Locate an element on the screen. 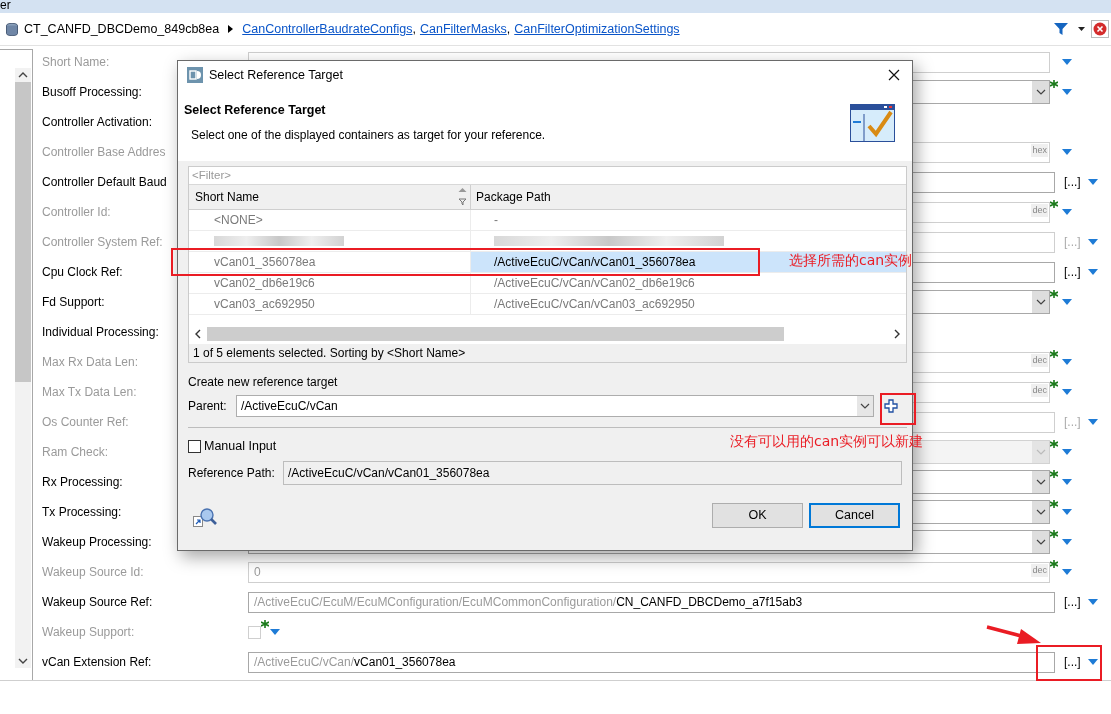  field-value: 0 is located at coordinates (257, 572).